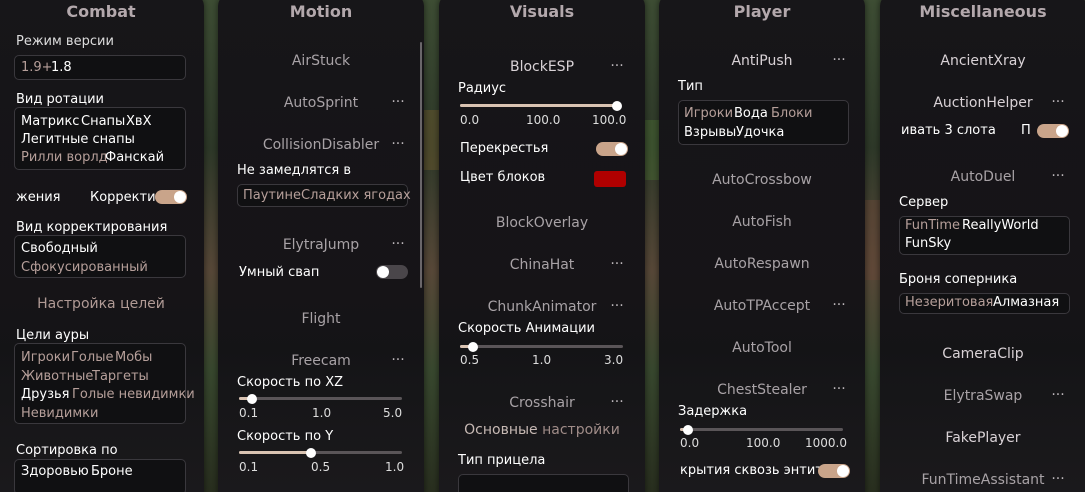 This screenshot has width=1085, height=492. What do you see at coordinates (762, 222) in the screenshot?
I see `module-autofish: AutoFish` at bounding box center [762, 222].